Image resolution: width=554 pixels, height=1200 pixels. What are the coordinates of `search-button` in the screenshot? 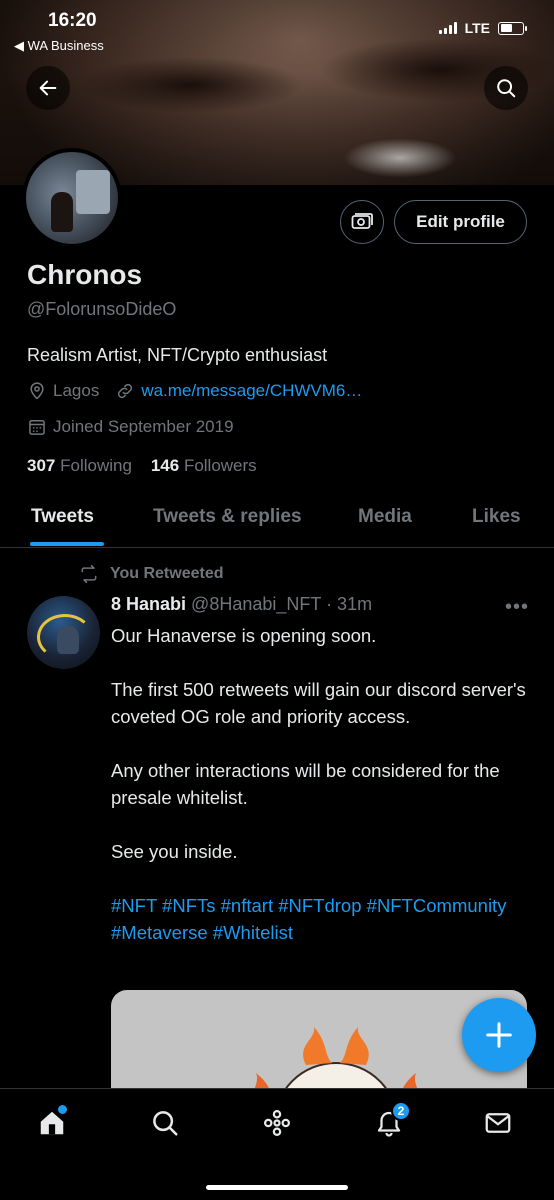 It's located at (506, 88).